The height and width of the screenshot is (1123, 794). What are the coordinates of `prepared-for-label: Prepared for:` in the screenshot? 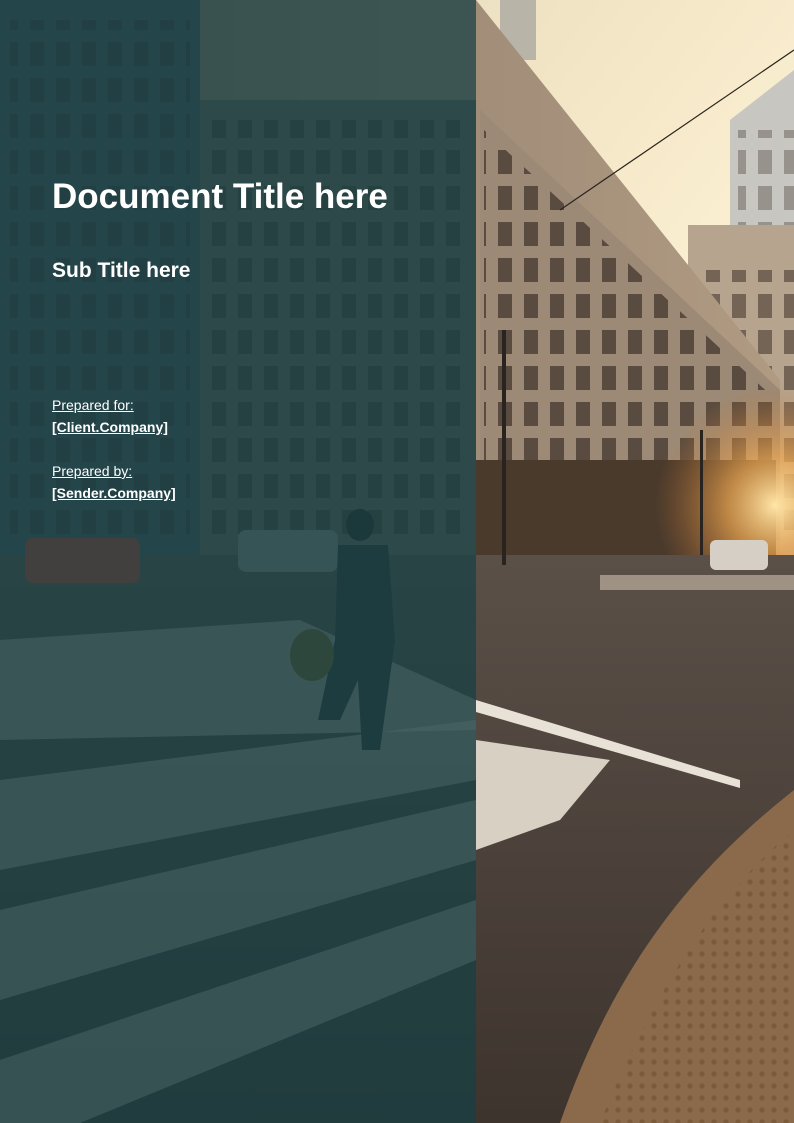 It's located at (93, 405).